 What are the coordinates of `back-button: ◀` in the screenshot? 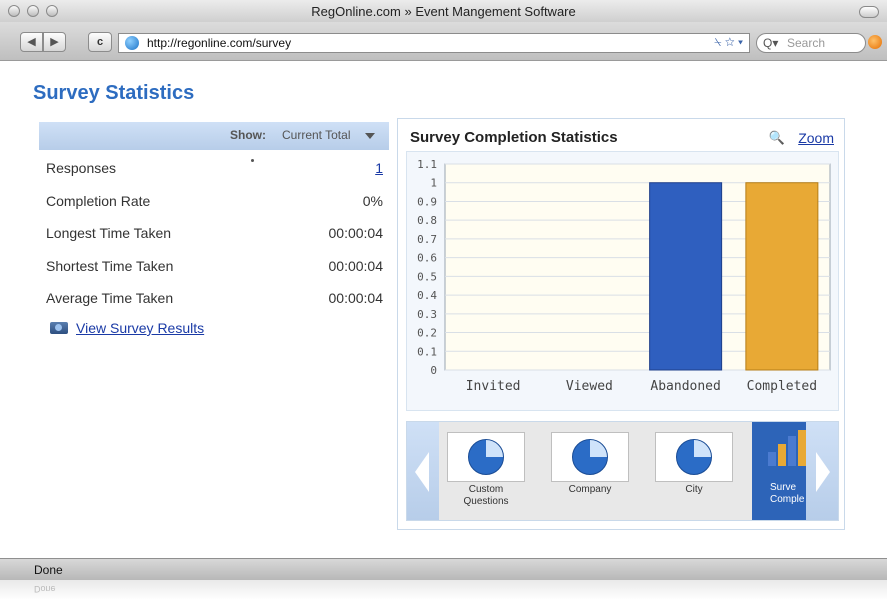 It's located at (31, 42).